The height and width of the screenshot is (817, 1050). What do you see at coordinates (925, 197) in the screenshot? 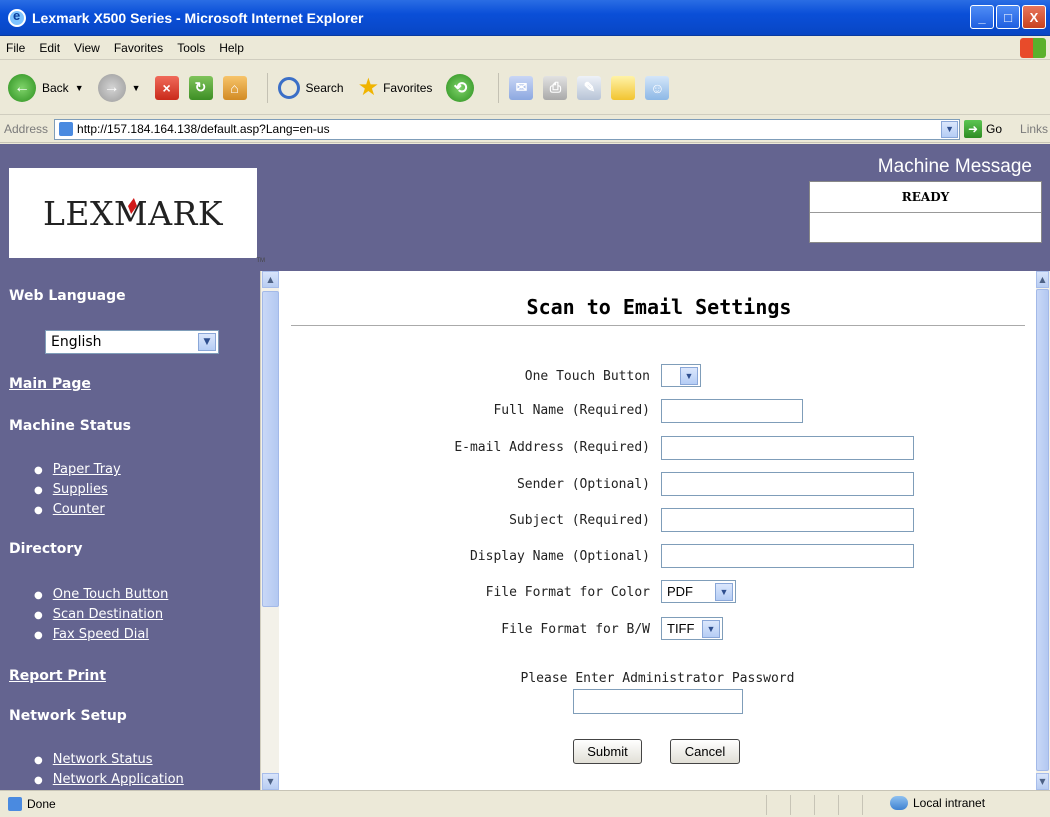
I see `machine-message-status: READY` at bounding box center [925, 197].